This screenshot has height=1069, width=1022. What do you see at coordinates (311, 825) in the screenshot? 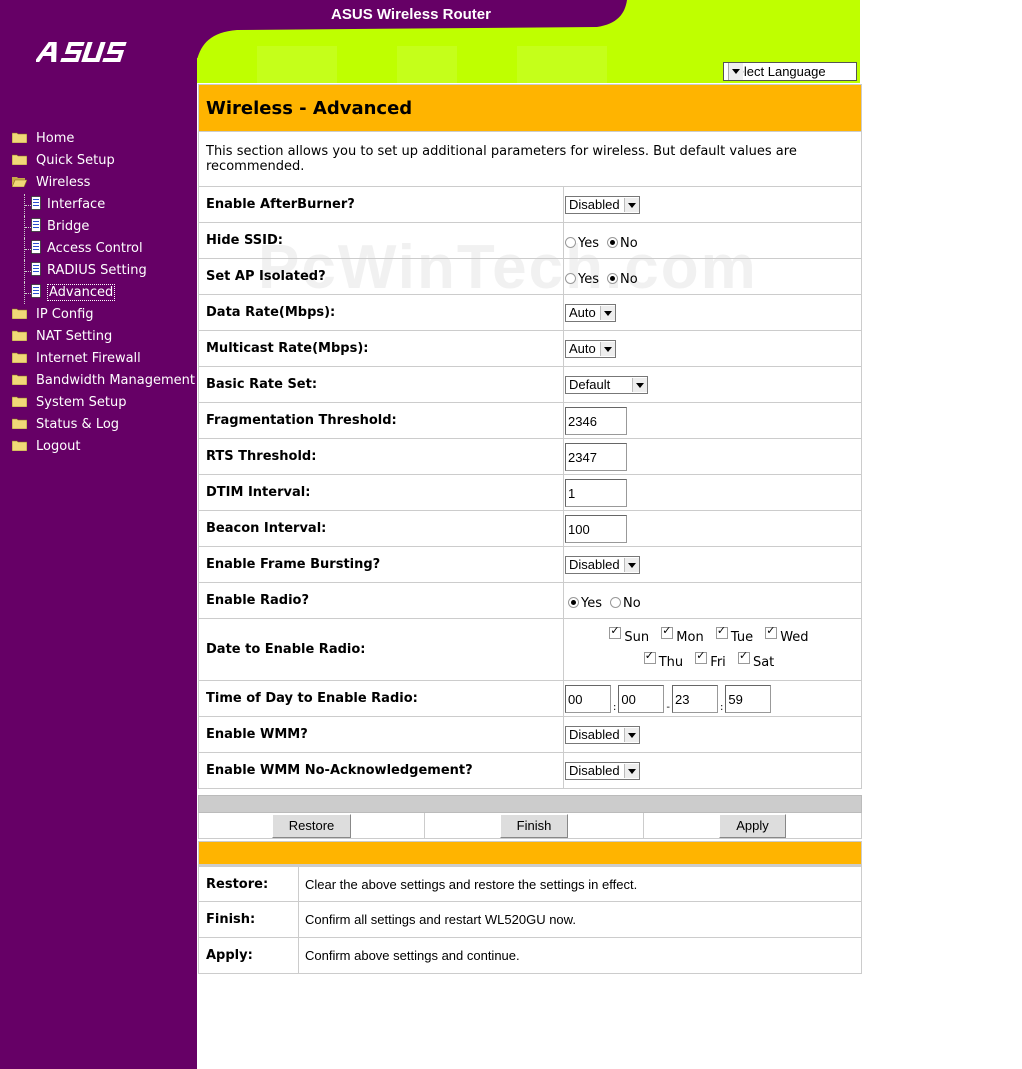
I see `restore-button: Restore` at bounding box center [311, 825].